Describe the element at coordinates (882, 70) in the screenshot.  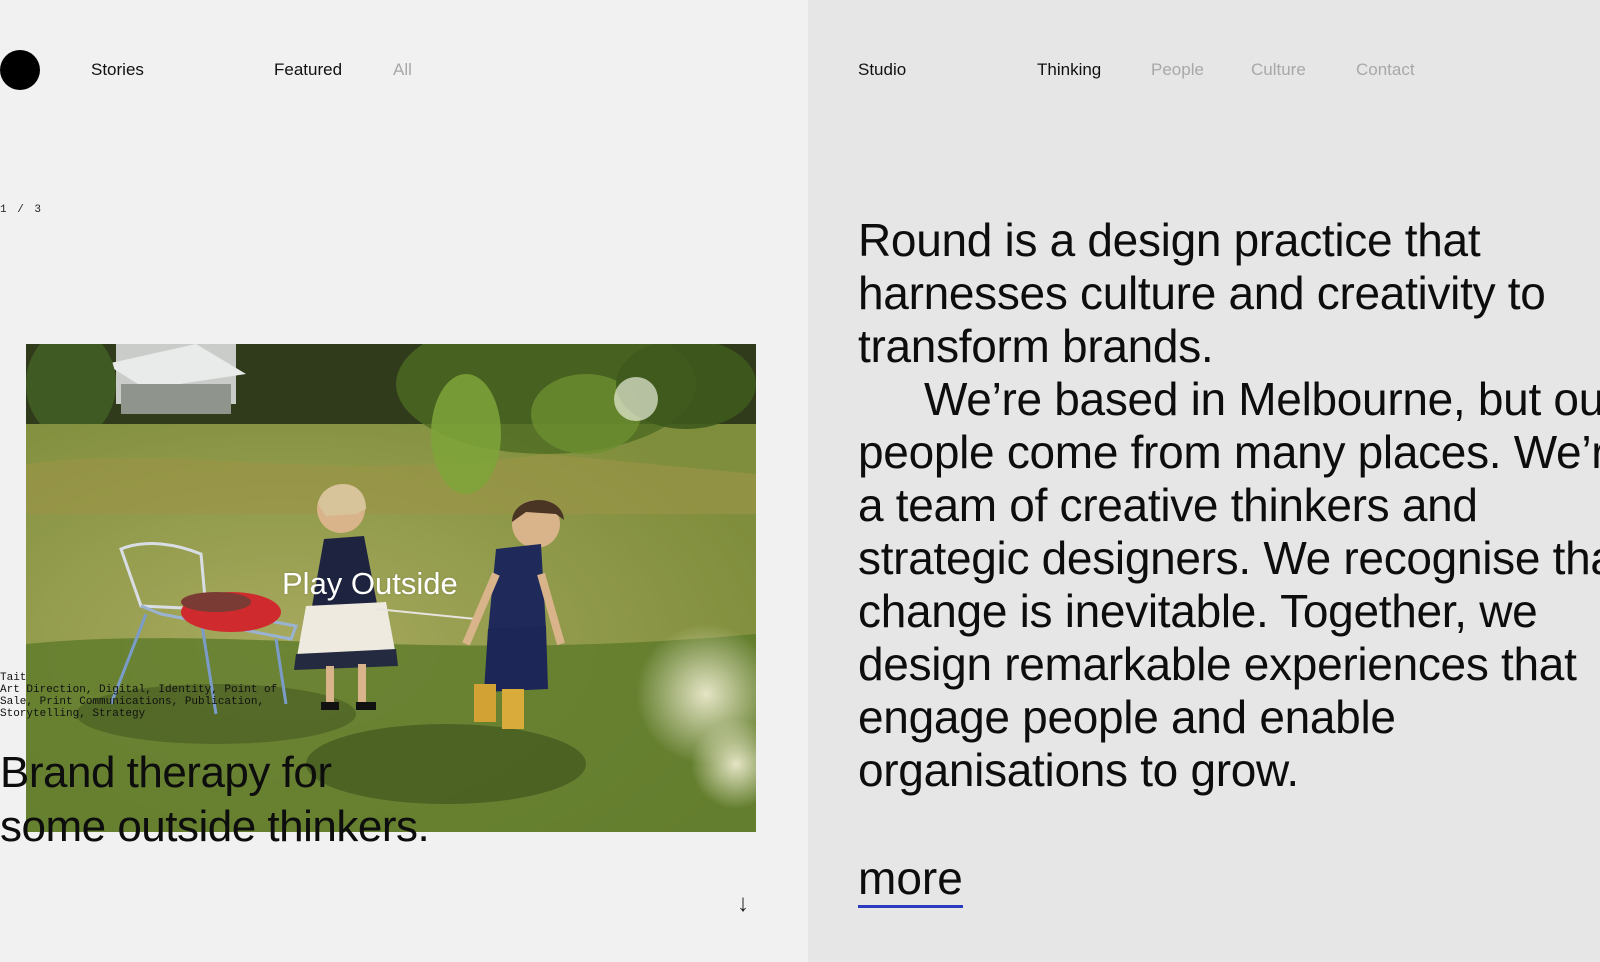
I see `nav-studio: Studio` at that location.